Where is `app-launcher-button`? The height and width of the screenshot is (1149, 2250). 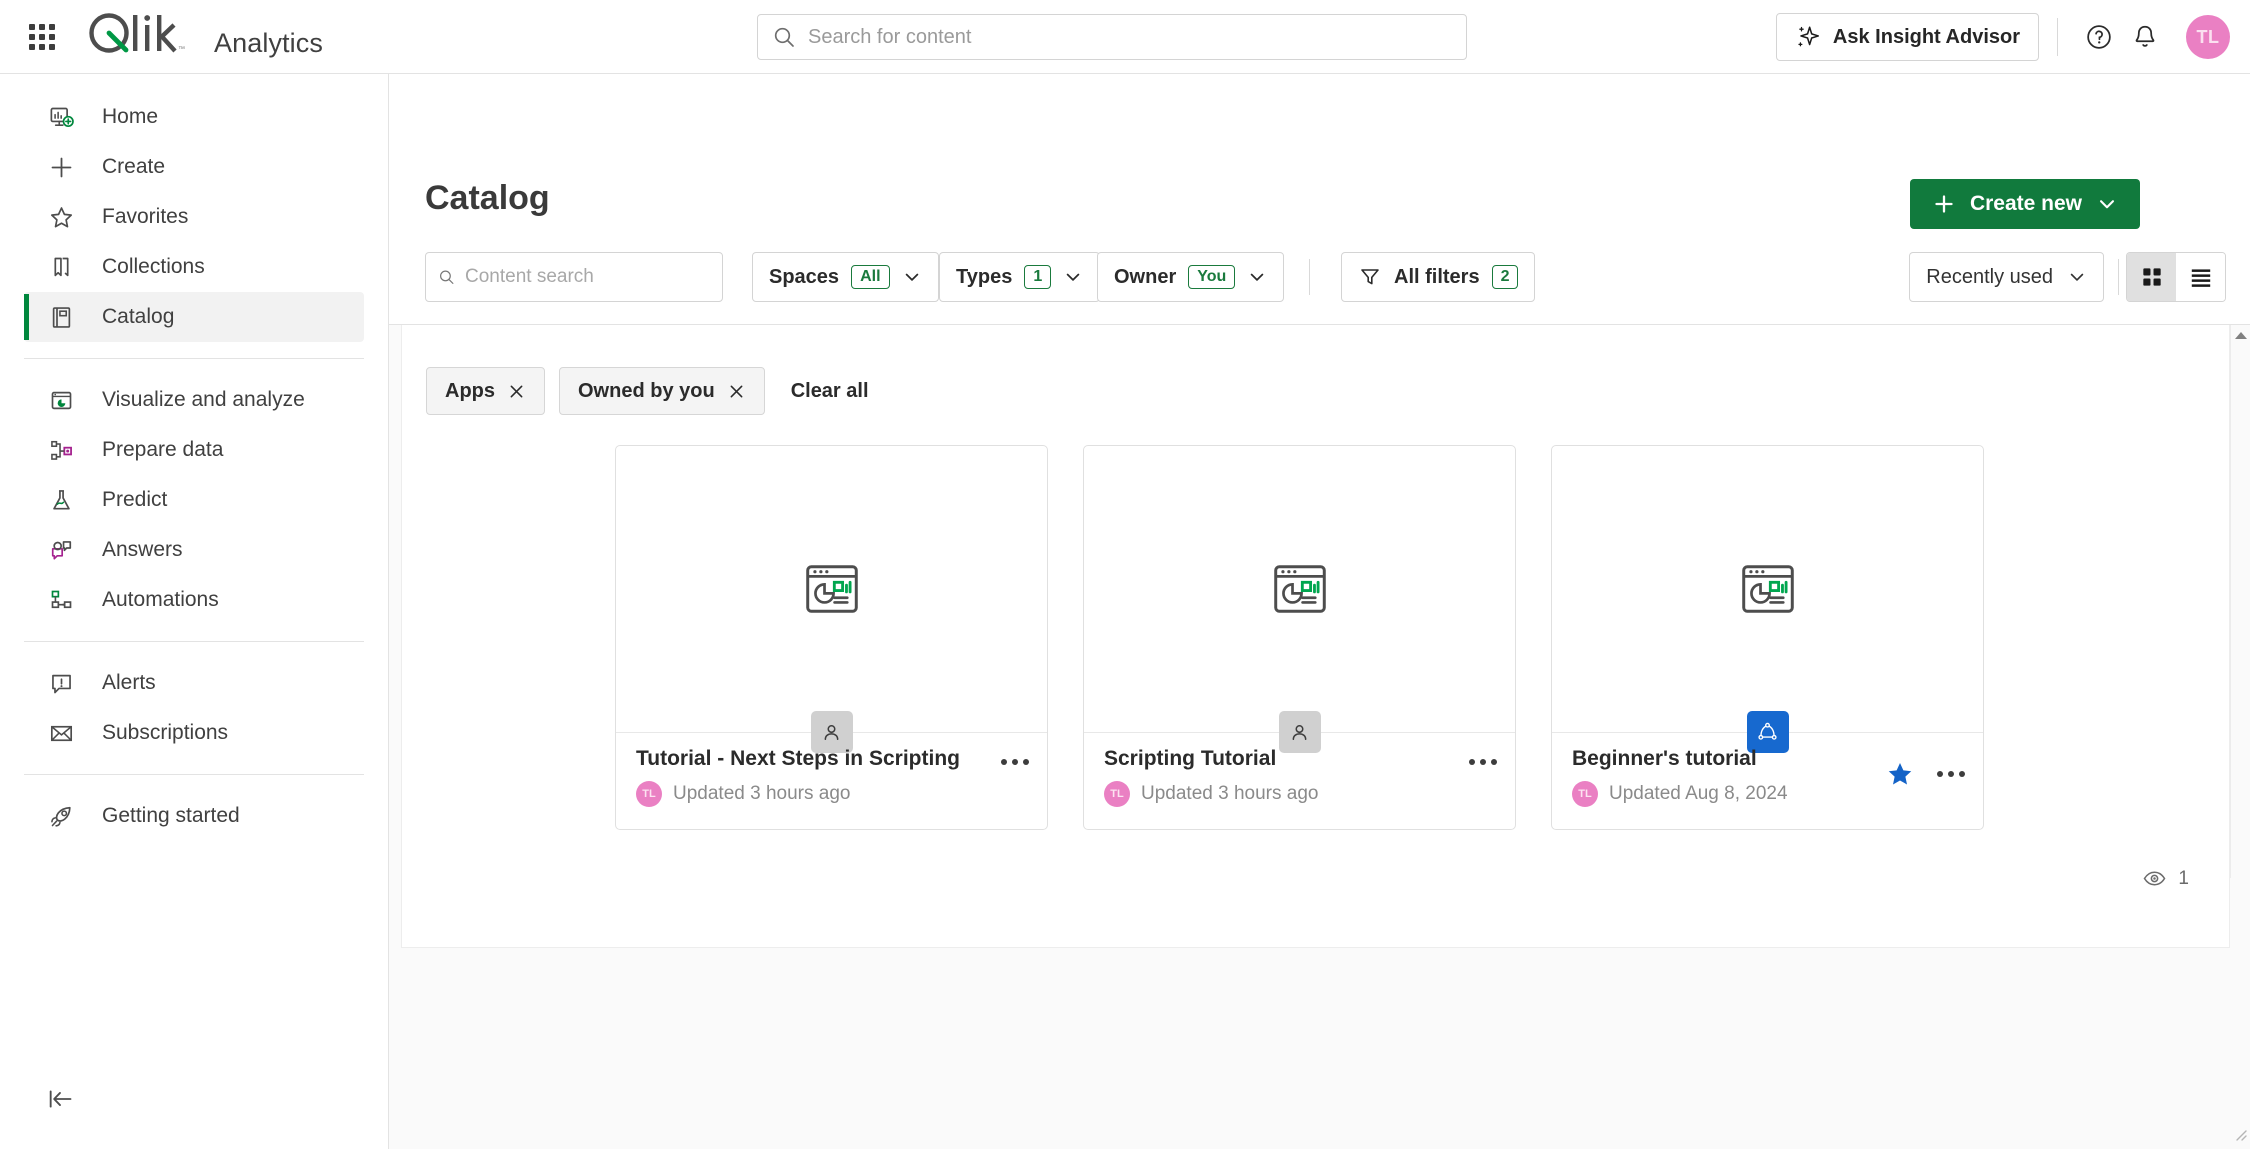
app-launcher-button is located at coordinates (42, 37).